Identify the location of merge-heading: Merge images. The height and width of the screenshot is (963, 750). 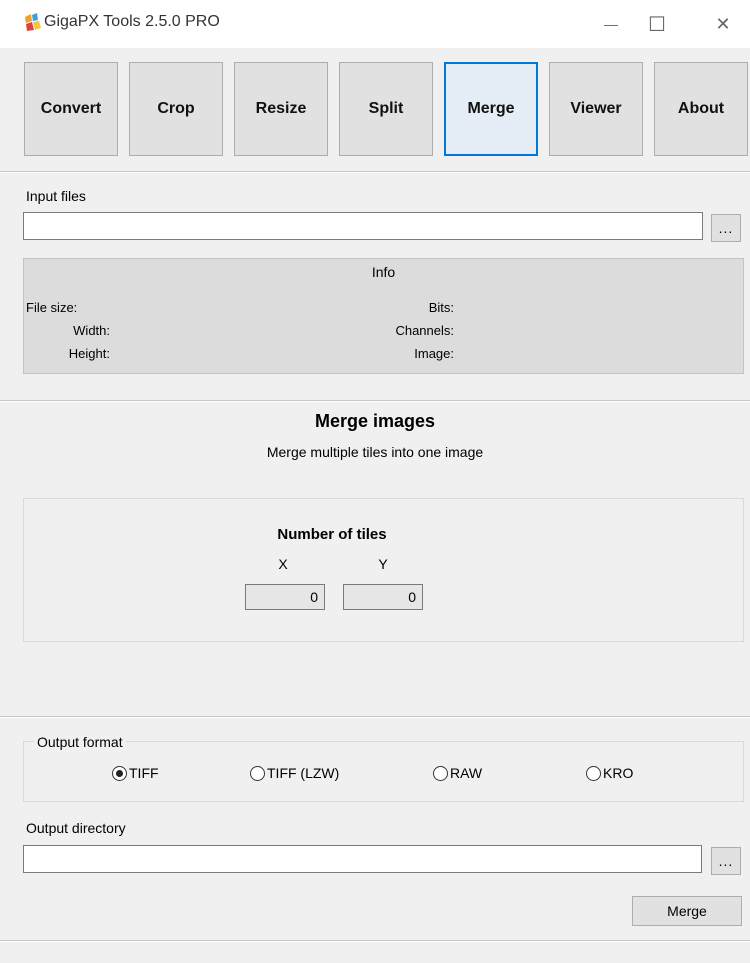
(375, 421).